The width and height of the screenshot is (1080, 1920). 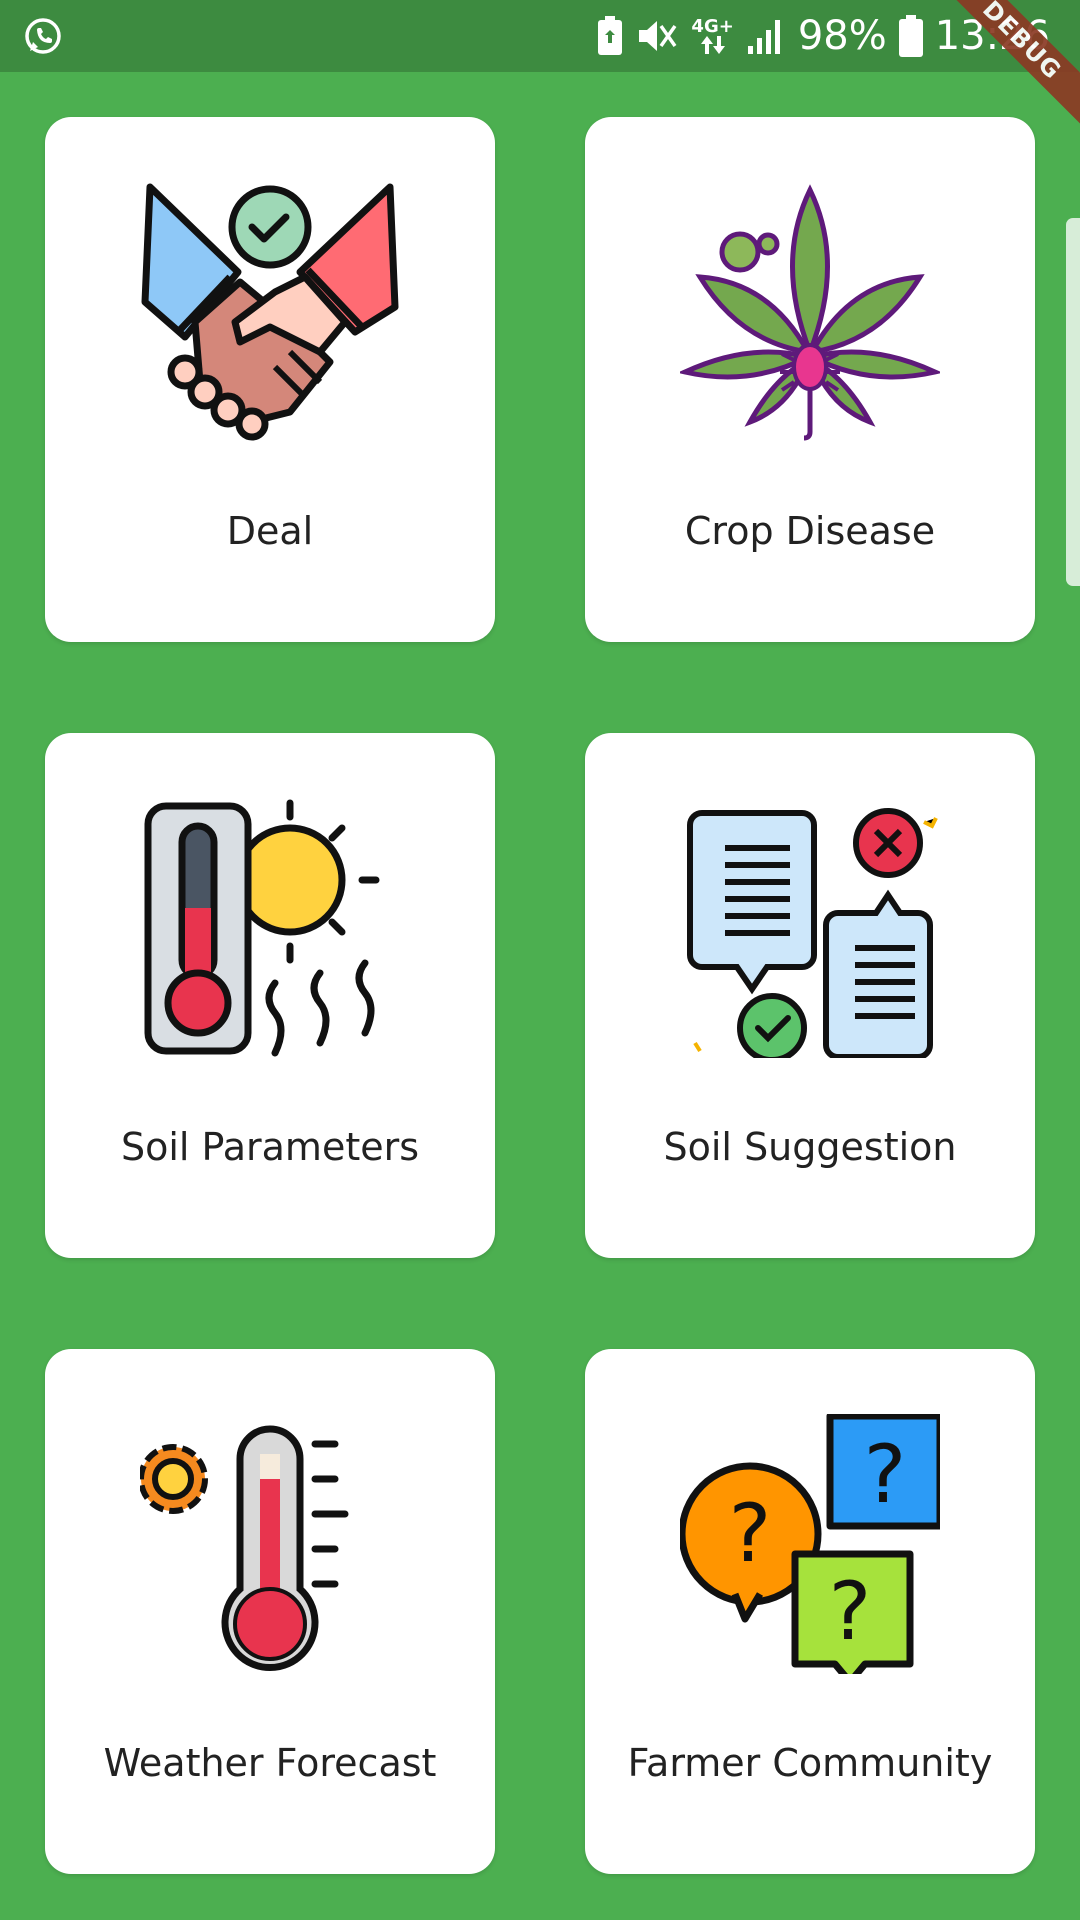 I want to click on diseased-leaf-icon, so click(x=810, y=312).